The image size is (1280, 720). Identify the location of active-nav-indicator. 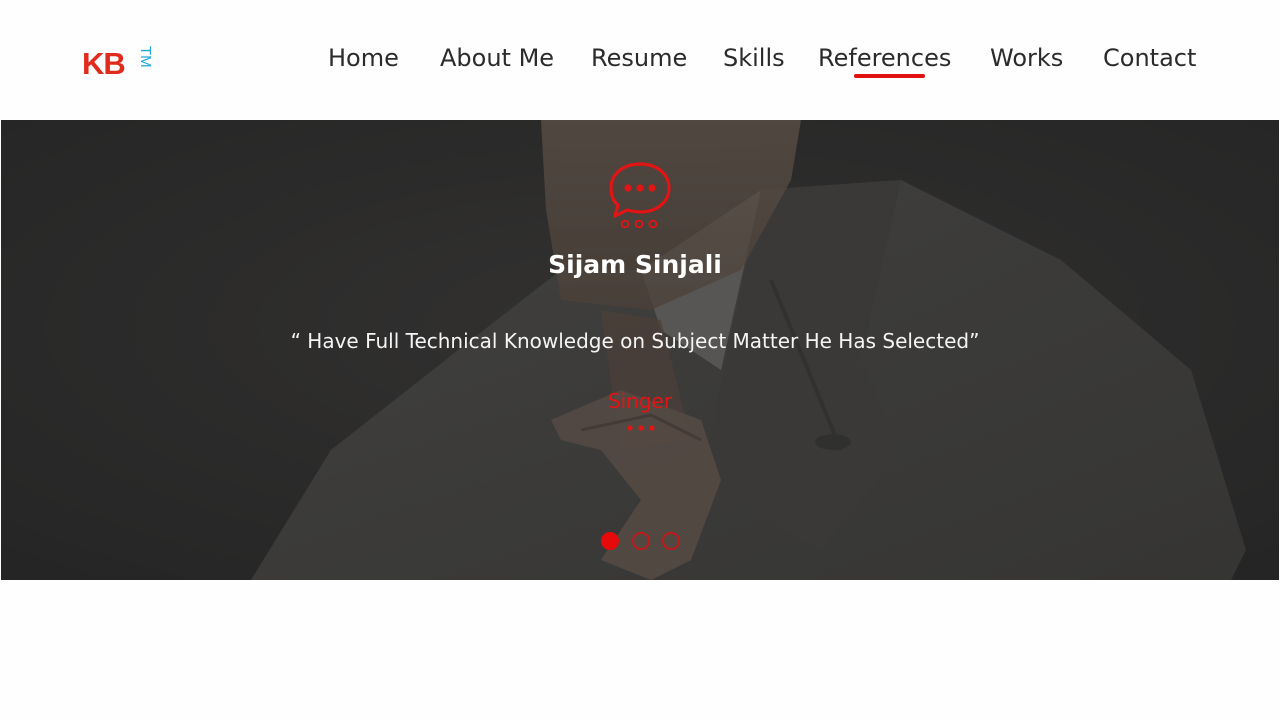
(889, 76).